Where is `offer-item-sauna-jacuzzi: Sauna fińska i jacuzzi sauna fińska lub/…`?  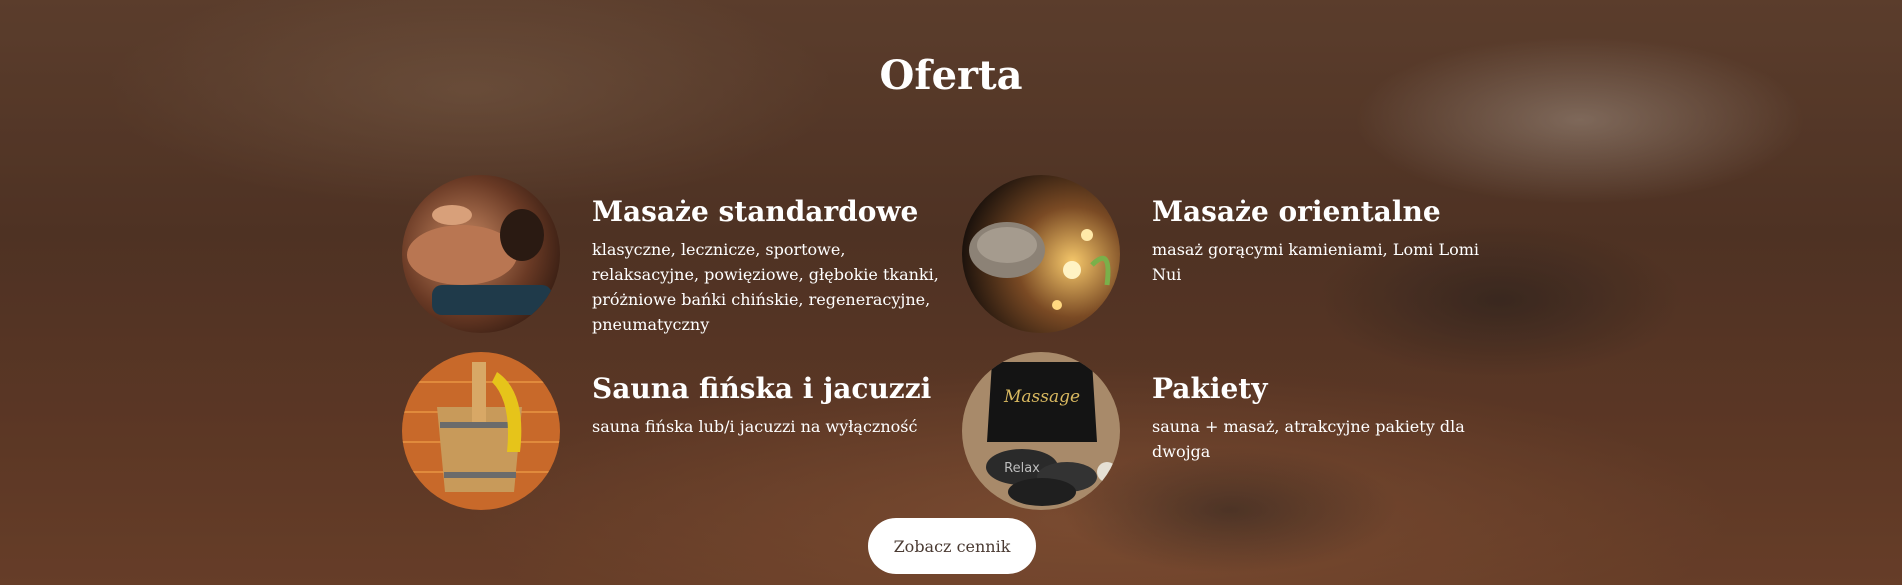 offer-item-sauna-jacuzzi: Sauna fińska i jacuzzi sauna fińska lub/… is located at coordinates (682, 432).